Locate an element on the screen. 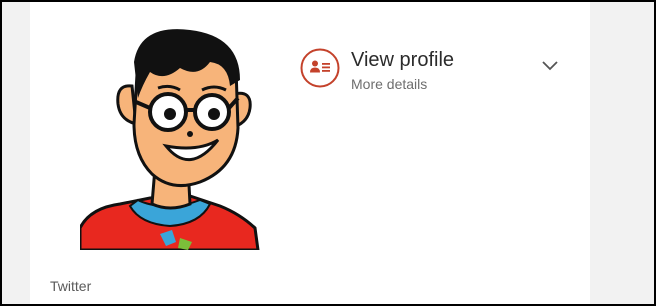 The height and width of the screenshot is (306, 656). chevron-down-icon is located at coordinates (550, 65).